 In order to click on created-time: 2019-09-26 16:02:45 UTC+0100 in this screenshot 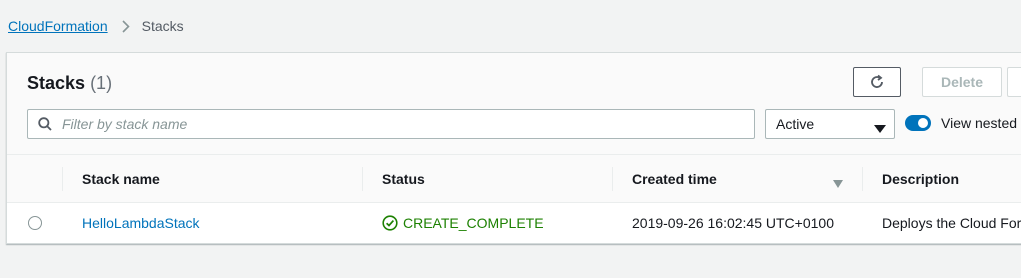, I will do `click(733, 223)`.